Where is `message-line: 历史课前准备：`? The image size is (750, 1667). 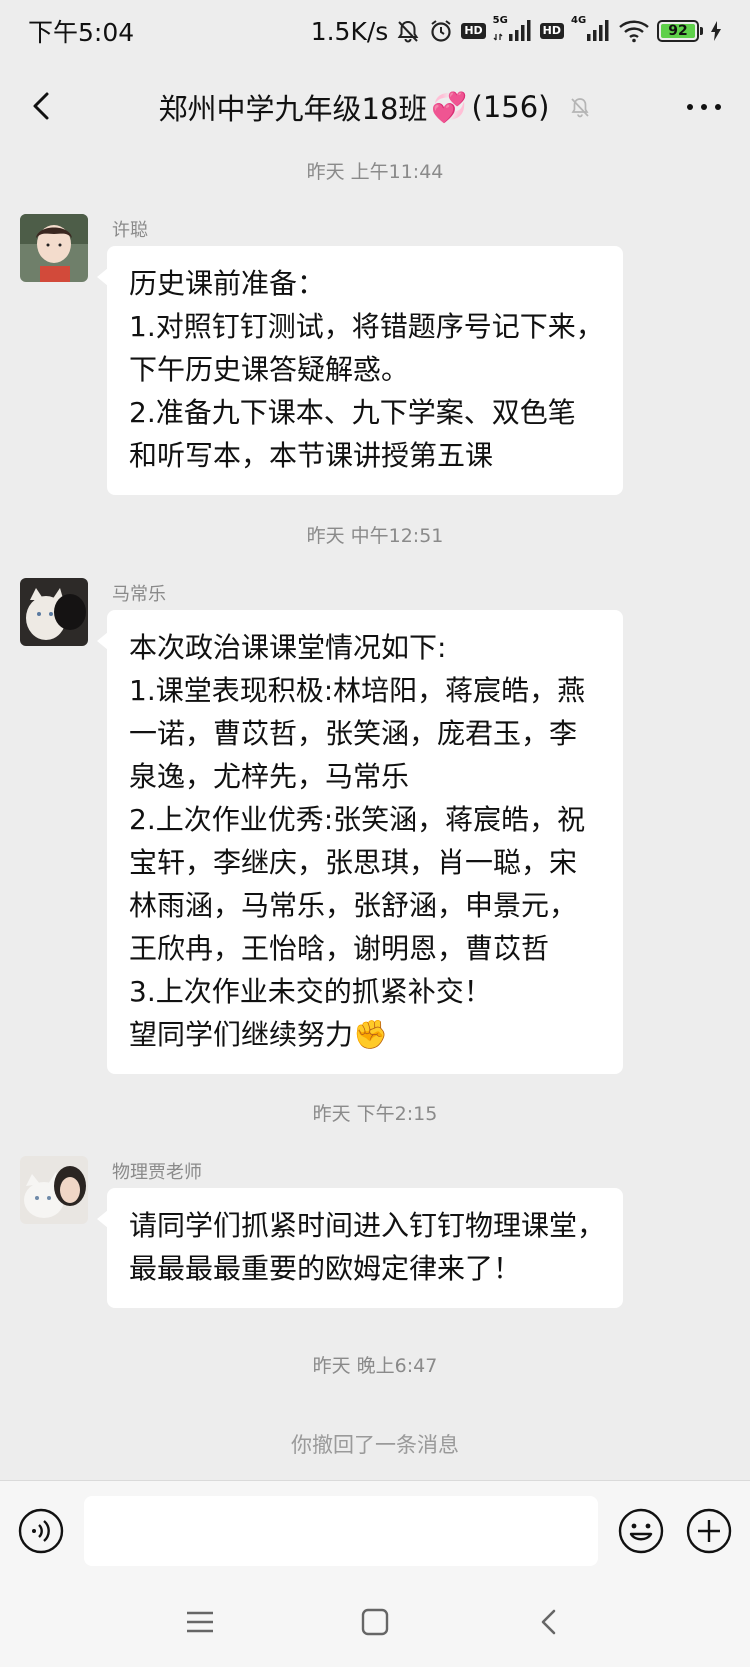
message-line: 历史课前准备： is located at coordinates (227, 283).